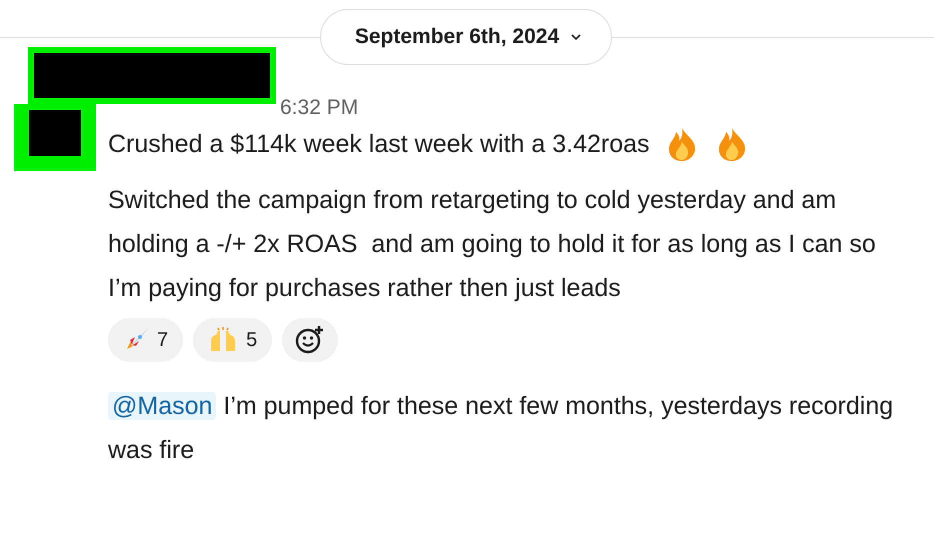  Describe the element at coordinates (319, 108) in the screenshot. I see `message-time: 6:32 PM` at that location.